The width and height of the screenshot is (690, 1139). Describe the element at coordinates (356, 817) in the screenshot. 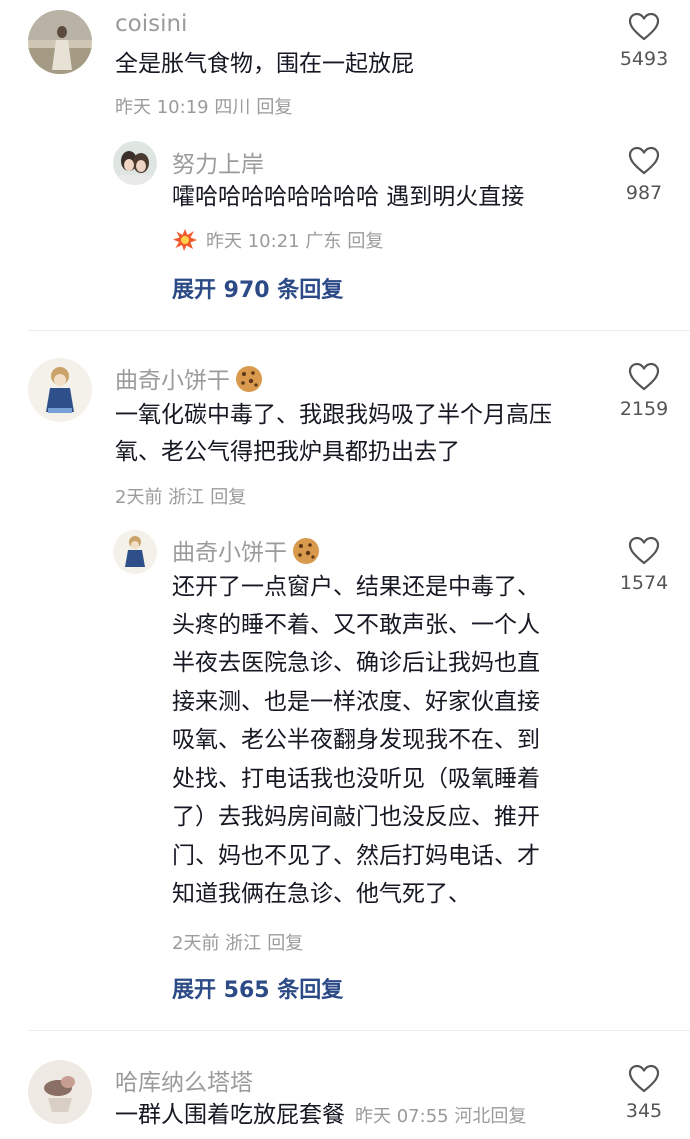

I see `reply-text-line: 了）去我妈房间敲门也没反应、推开` at that location.